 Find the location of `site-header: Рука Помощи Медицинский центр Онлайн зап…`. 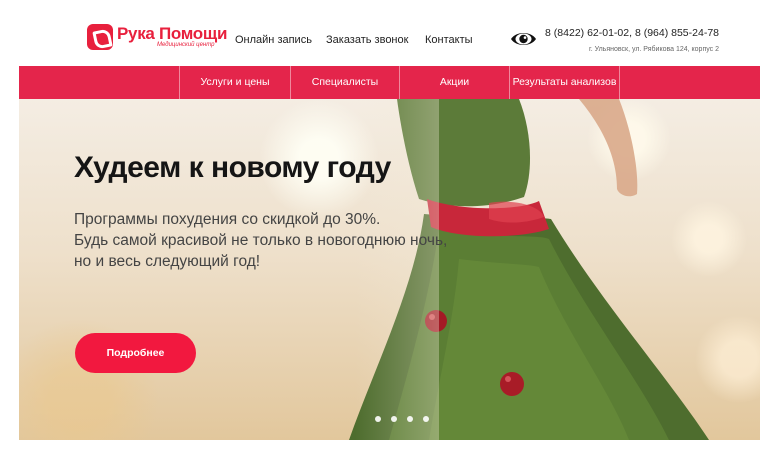

site-header: Рука Помощи Медицинский центр Онлайн зап… is located at coordinates (387, 33).